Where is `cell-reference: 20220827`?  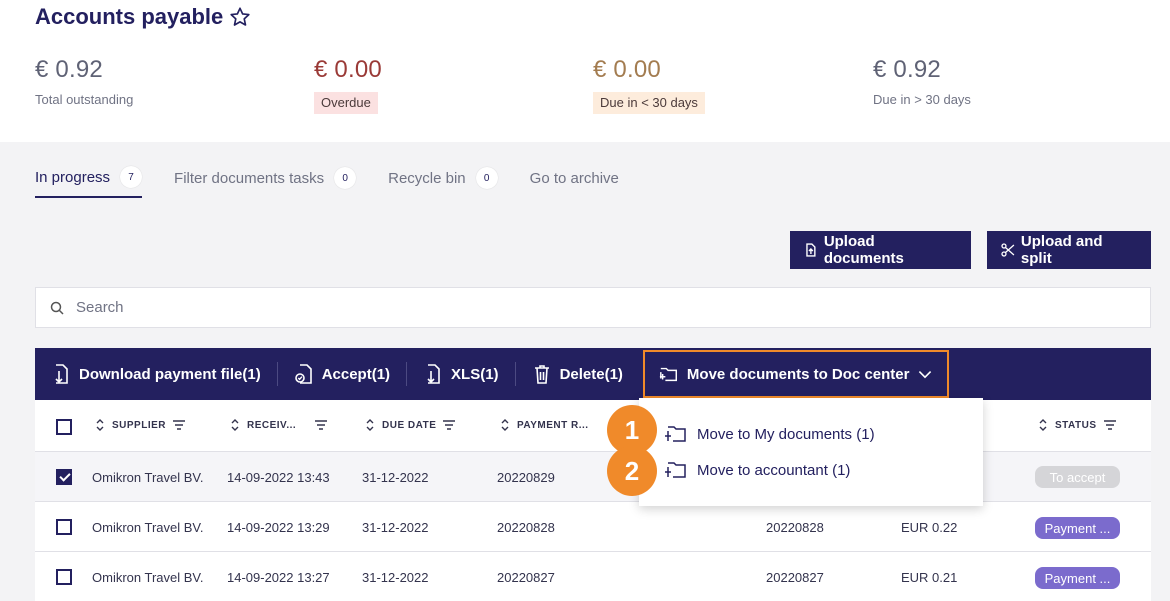 cell-reference: 20220827 is located at coordinates (795, 577).